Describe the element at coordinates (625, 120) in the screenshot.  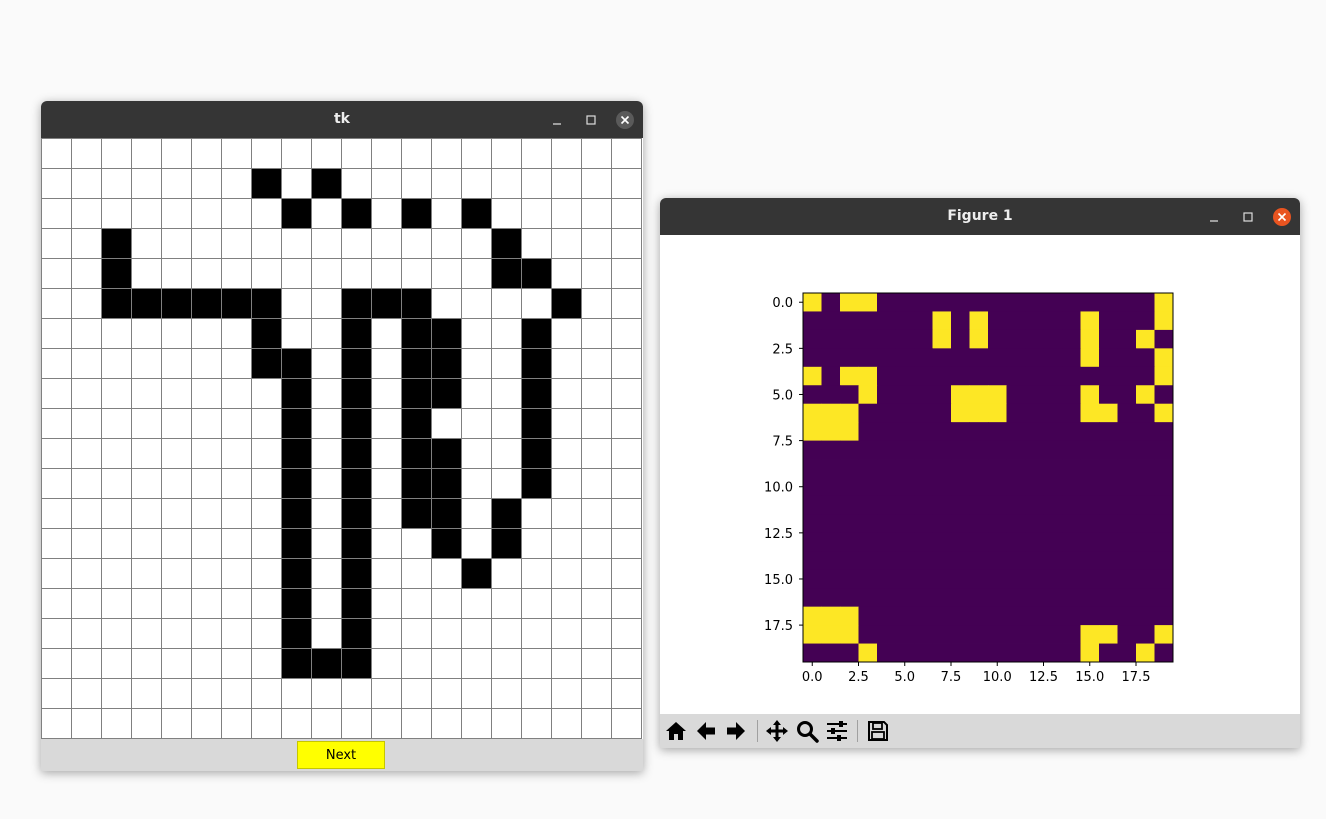
I see `close-icon` at that location.